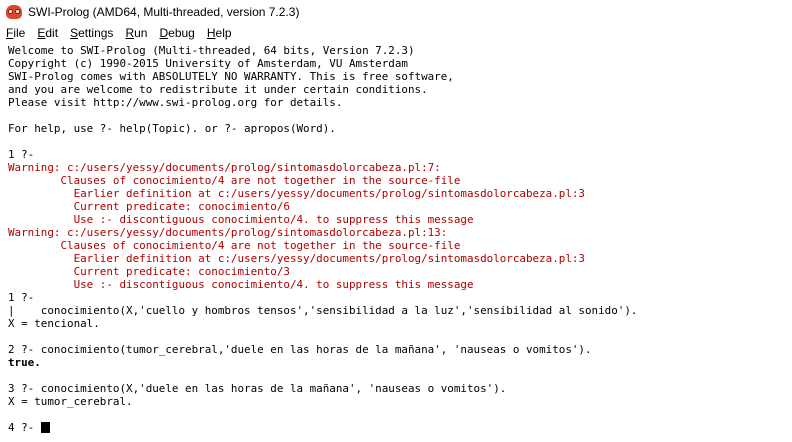 The height and width of the screenshot is (442, 792). What do you see at coordinates (70, 401) in the screenshot?
I see `console-line: X = tumor_cerebral.` at bounding box center [70, 401].